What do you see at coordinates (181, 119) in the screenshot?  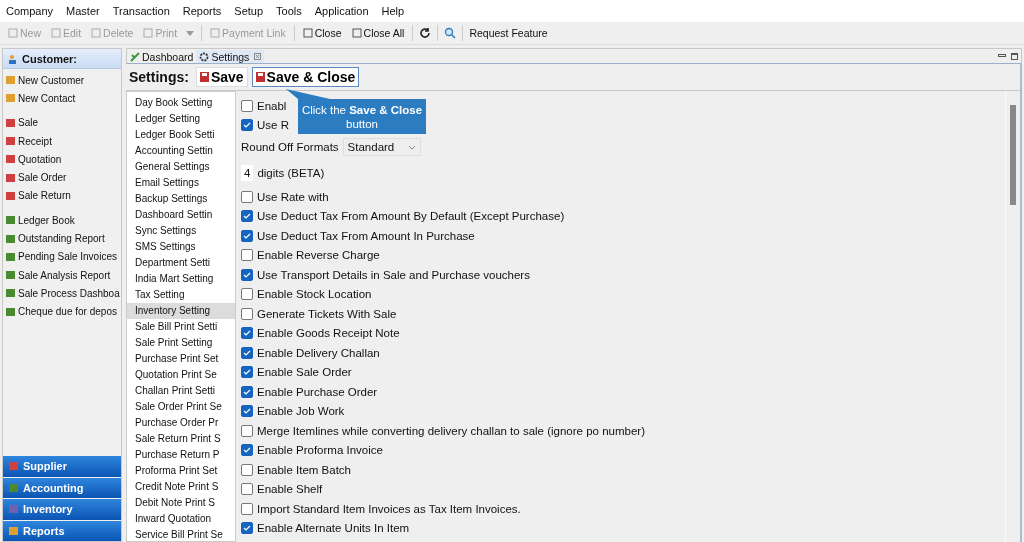 I see `category-item: Ledger Setting` at bounding box center [181, 119].